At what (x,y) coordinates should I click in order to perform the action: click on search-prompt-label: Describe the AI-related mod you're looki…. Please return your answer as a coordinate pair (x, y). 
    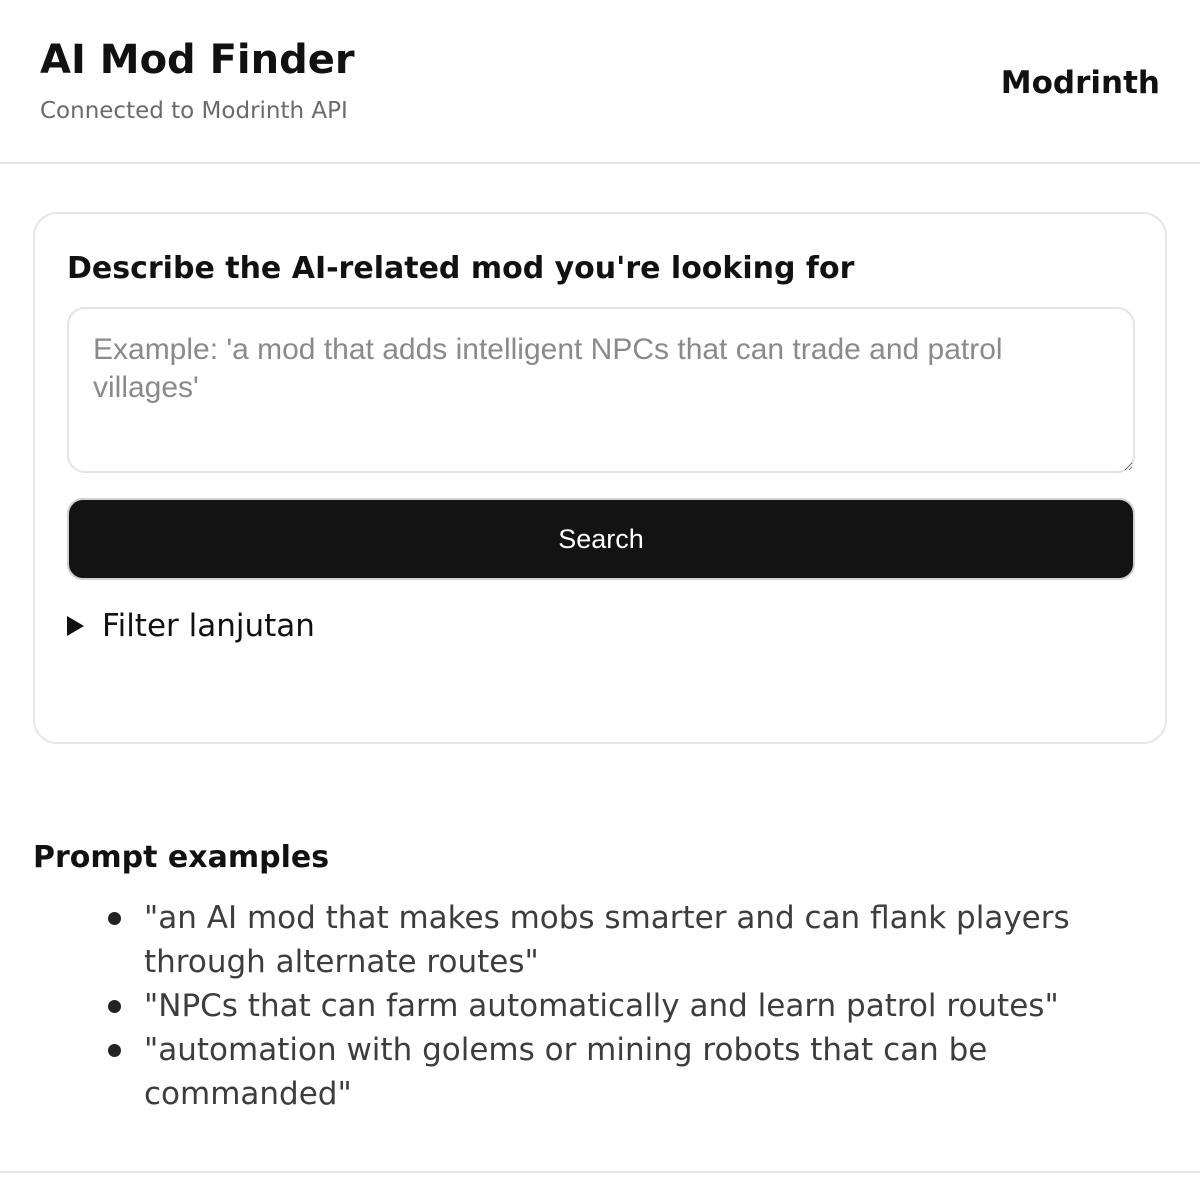
    Looking at the image, I should click on (461, 268).